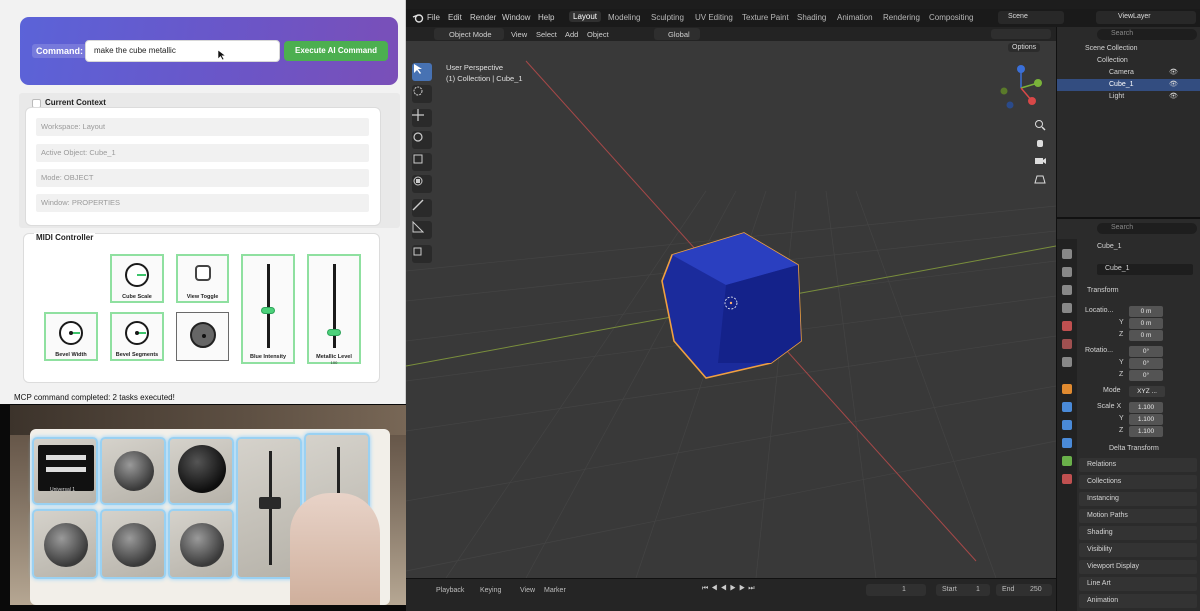 The image size is (1200, 611). What do you see at coordinates (598, 34) in the screenshot?
I see `header-menu-object: Object` at bounding box center [598, 34].